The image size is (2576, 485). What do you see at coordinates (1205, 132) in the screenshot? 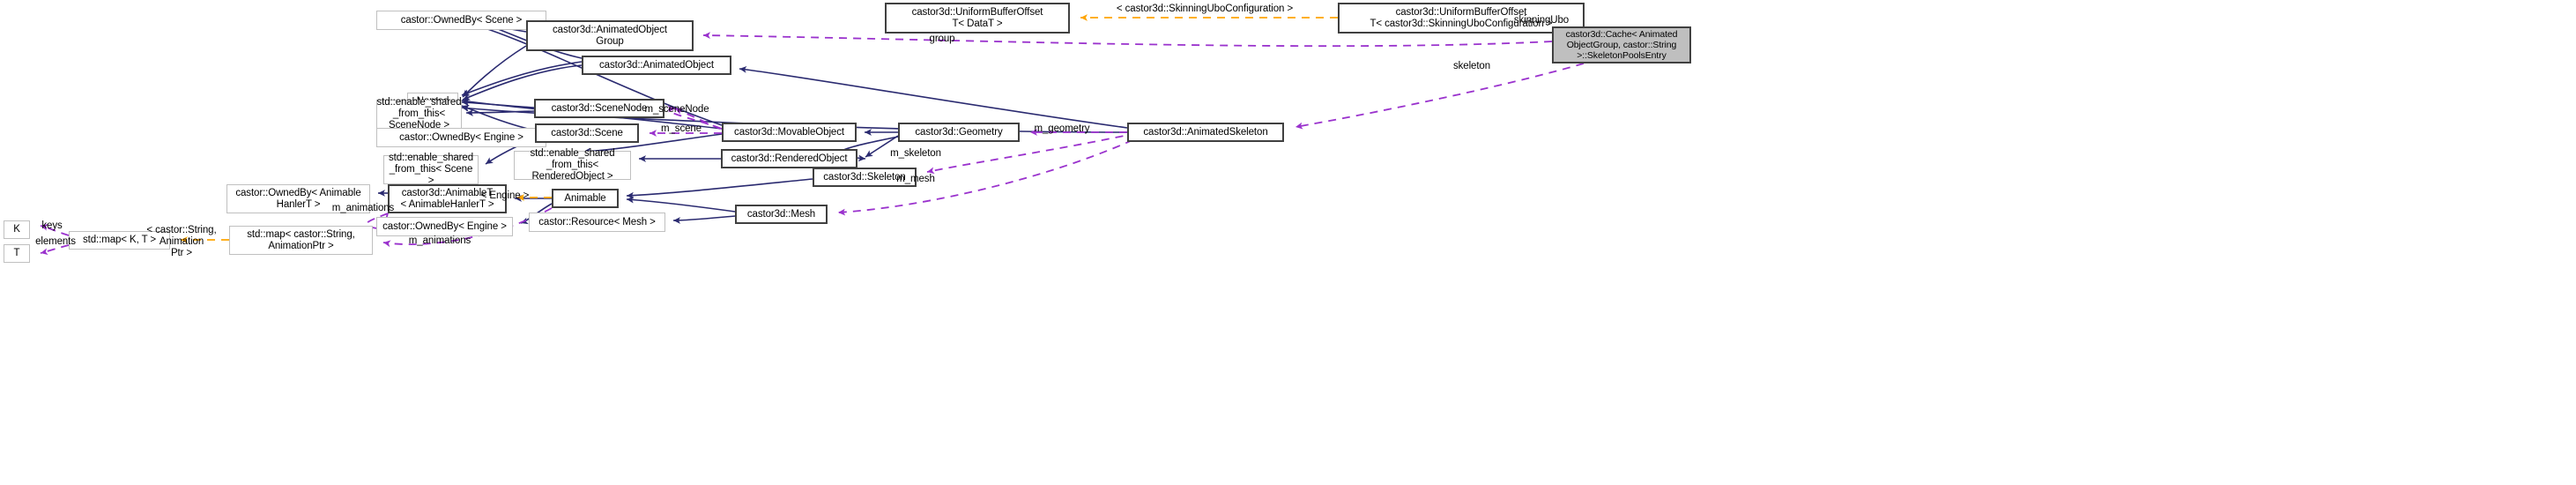
I see `node-castor3d-animatedskeleton: castor3d::AnimatedSkeleton` at bounding box center [1205, 132].